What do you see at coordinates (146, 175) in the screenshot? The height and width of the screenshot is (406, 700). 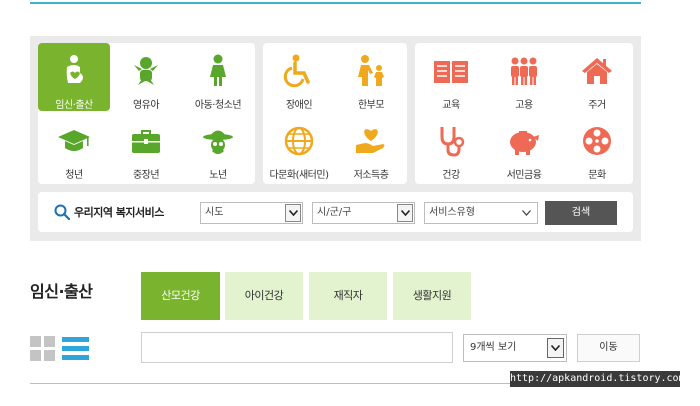 I see `category-label: 중장년` at bounding box center [146, 175].